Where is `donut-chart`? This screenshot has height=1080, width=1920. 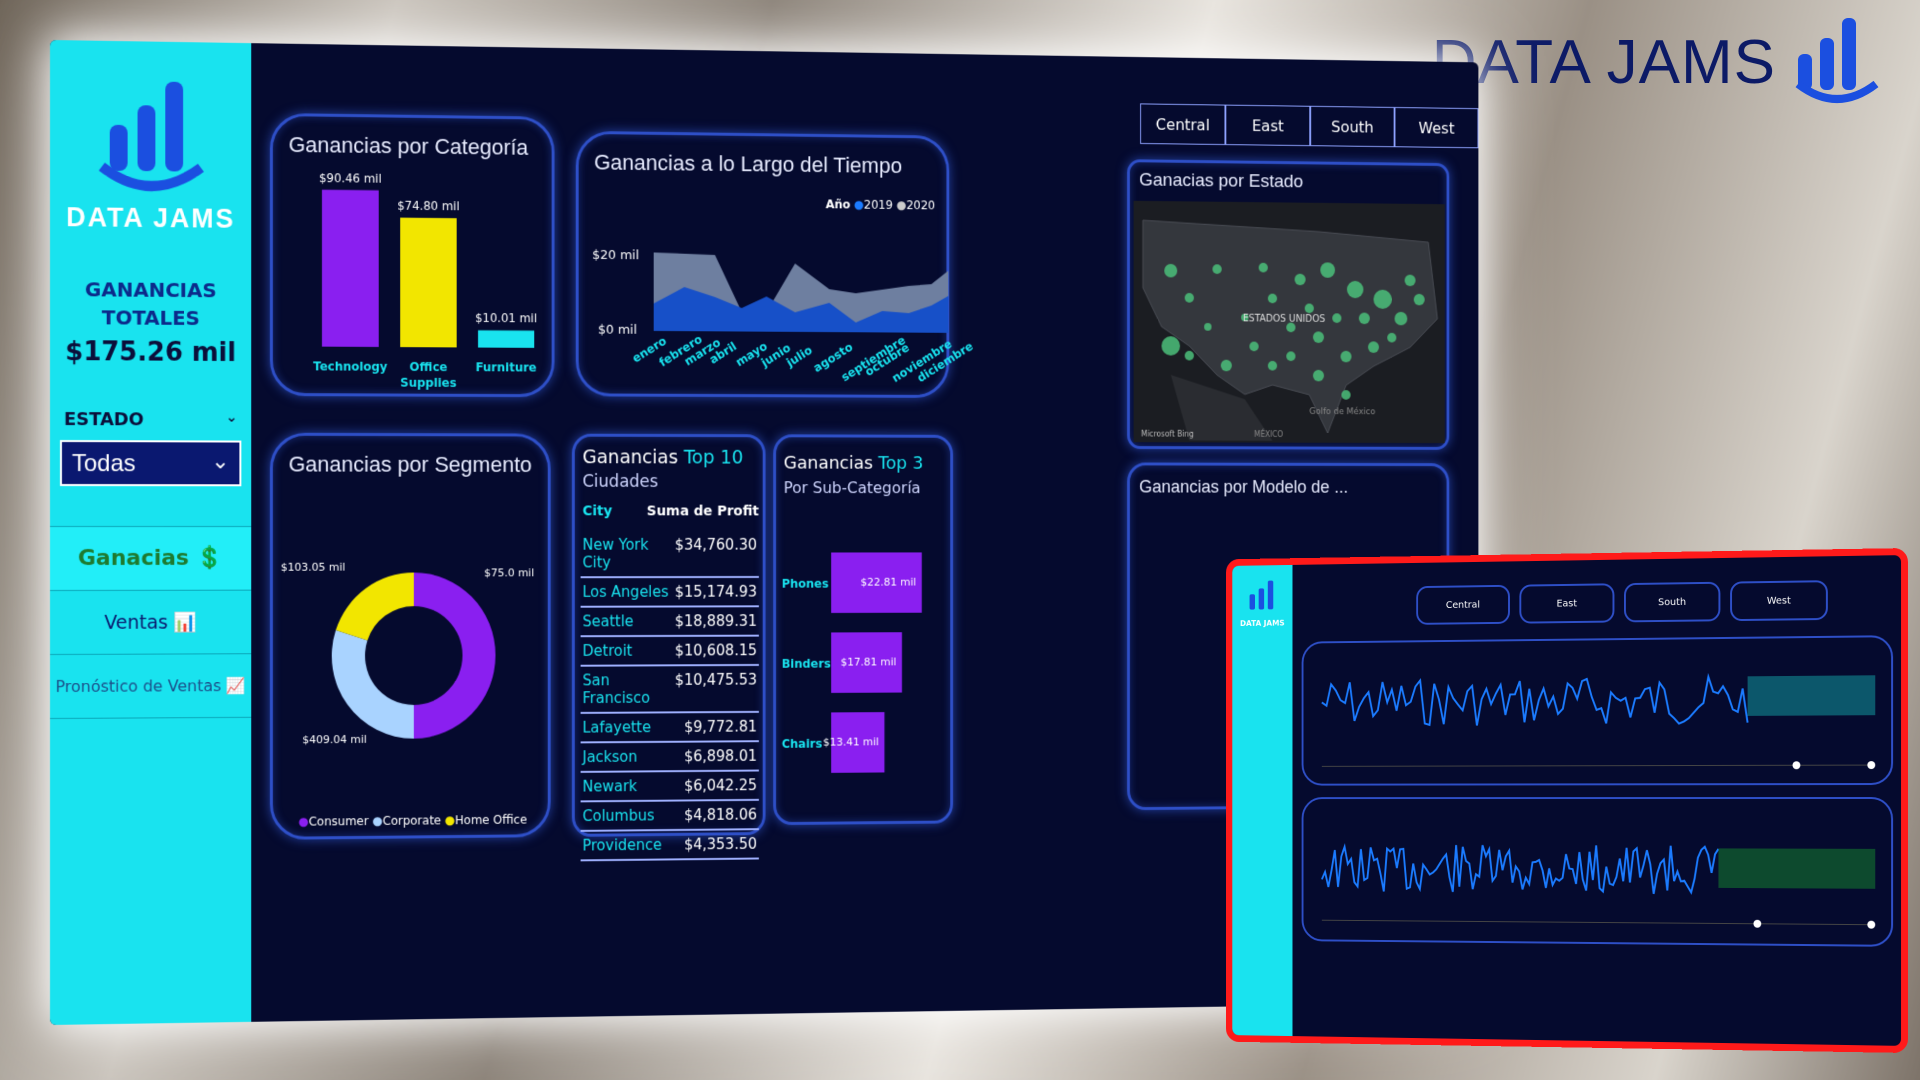 donut-chart is located at coordinates (413, 639).